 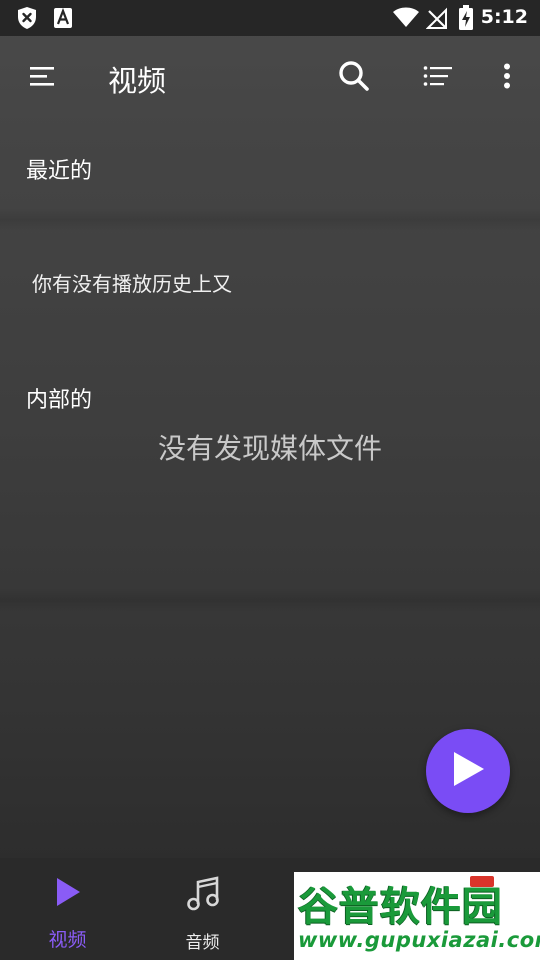 I want to click on recent-section-title: 最近的, so click(x=59, y=171).